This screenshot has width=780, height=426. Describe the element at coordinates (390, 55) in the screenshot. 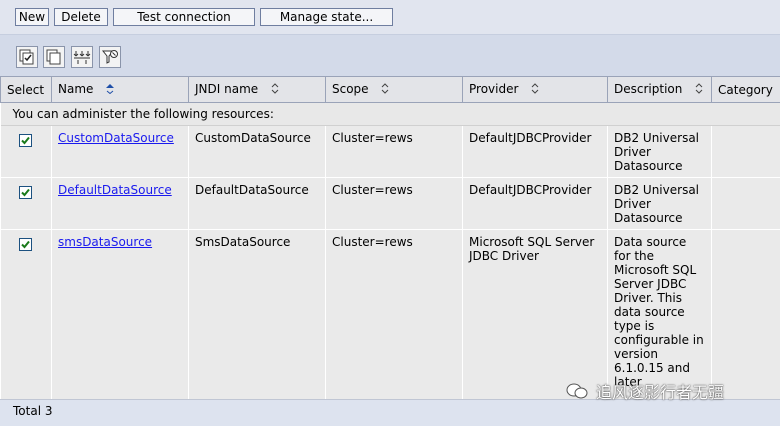

I see `icon-toolbar` at that location.